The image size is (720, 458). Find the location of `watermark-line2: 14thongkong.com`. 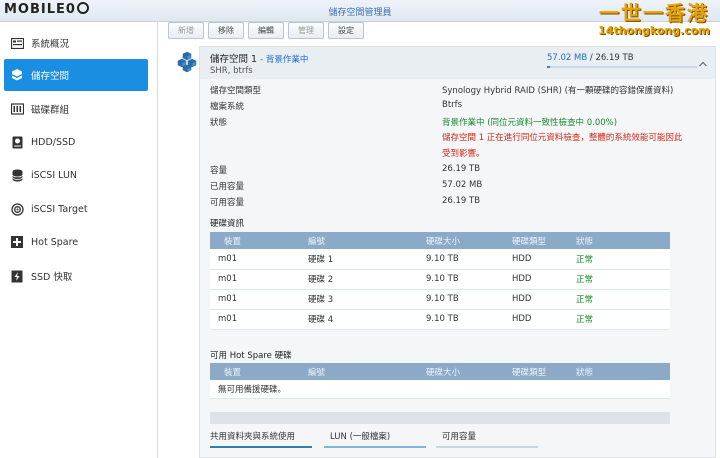

watermark-line2: 14thongkong.com is located at coordinates (654, 30).